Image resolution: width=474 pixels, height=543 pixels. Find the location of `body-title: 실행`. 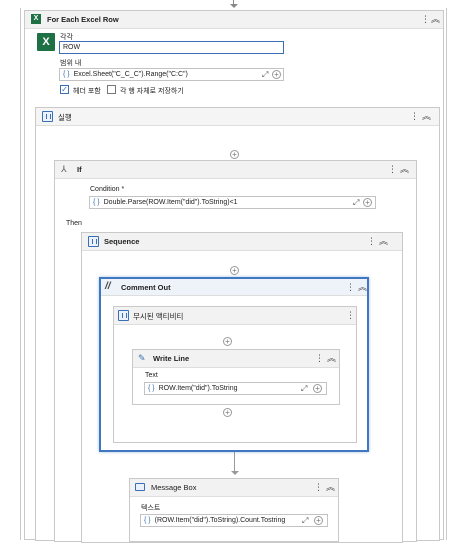

body-title: 실행 is located at coordinates (65, 117).